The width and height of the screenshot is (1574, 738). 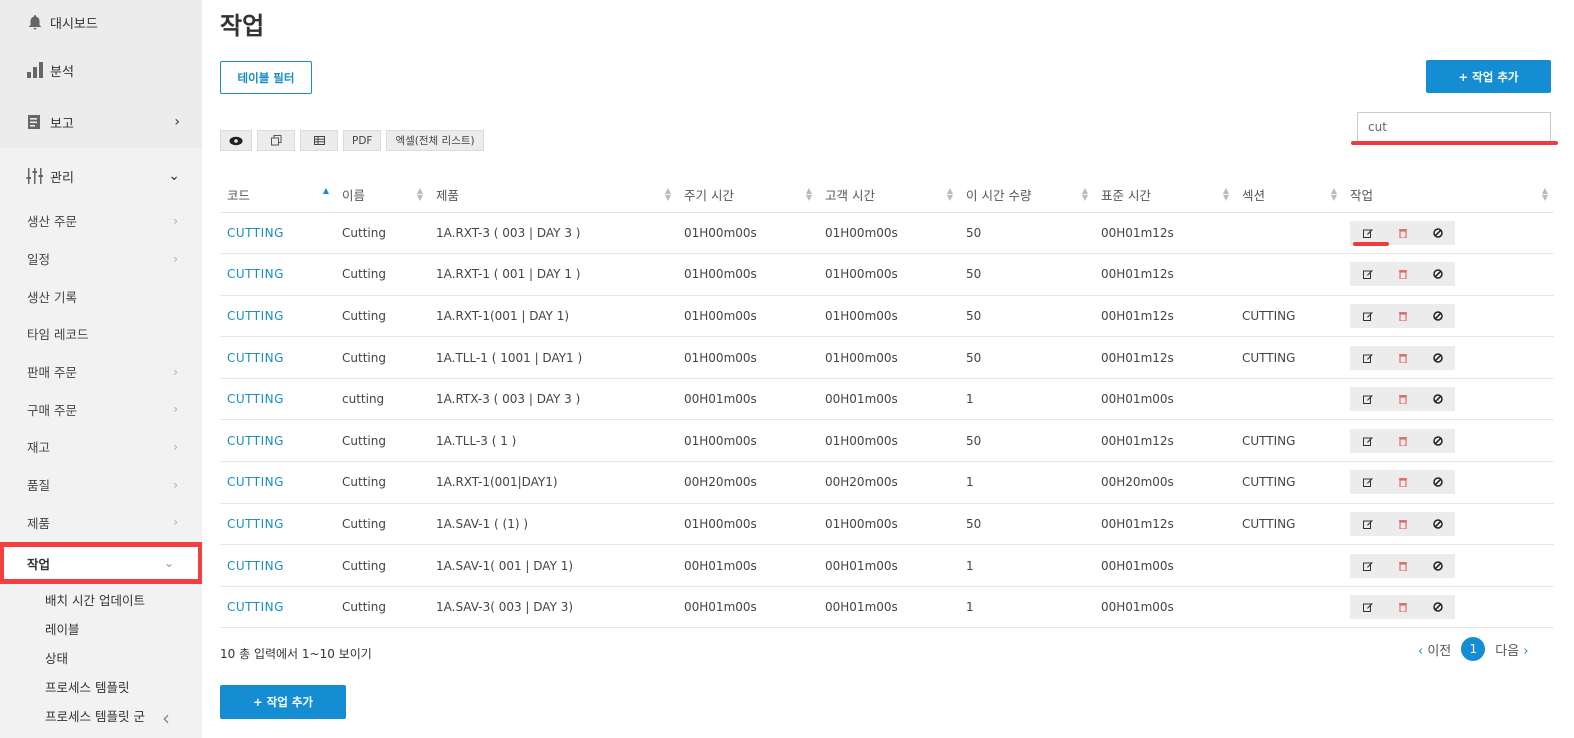 I want to click on current-page: 1, so click(x=1473, y=649).